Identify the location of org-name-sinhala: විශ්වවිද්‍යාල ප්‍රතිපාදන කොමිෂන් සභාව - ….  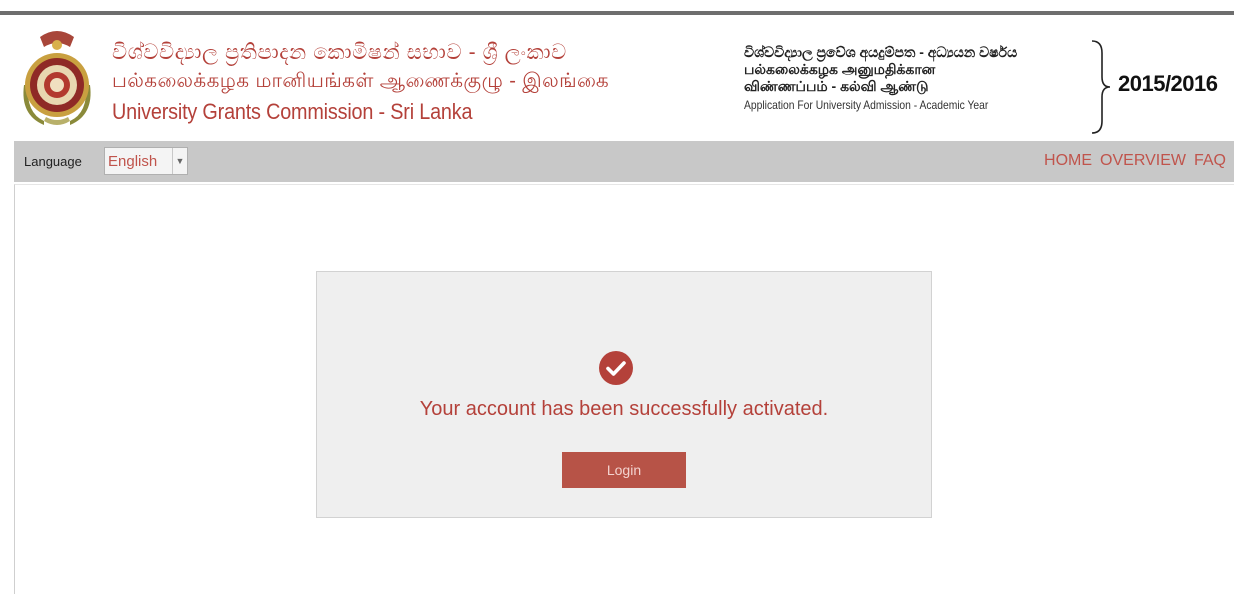
(339, 52).